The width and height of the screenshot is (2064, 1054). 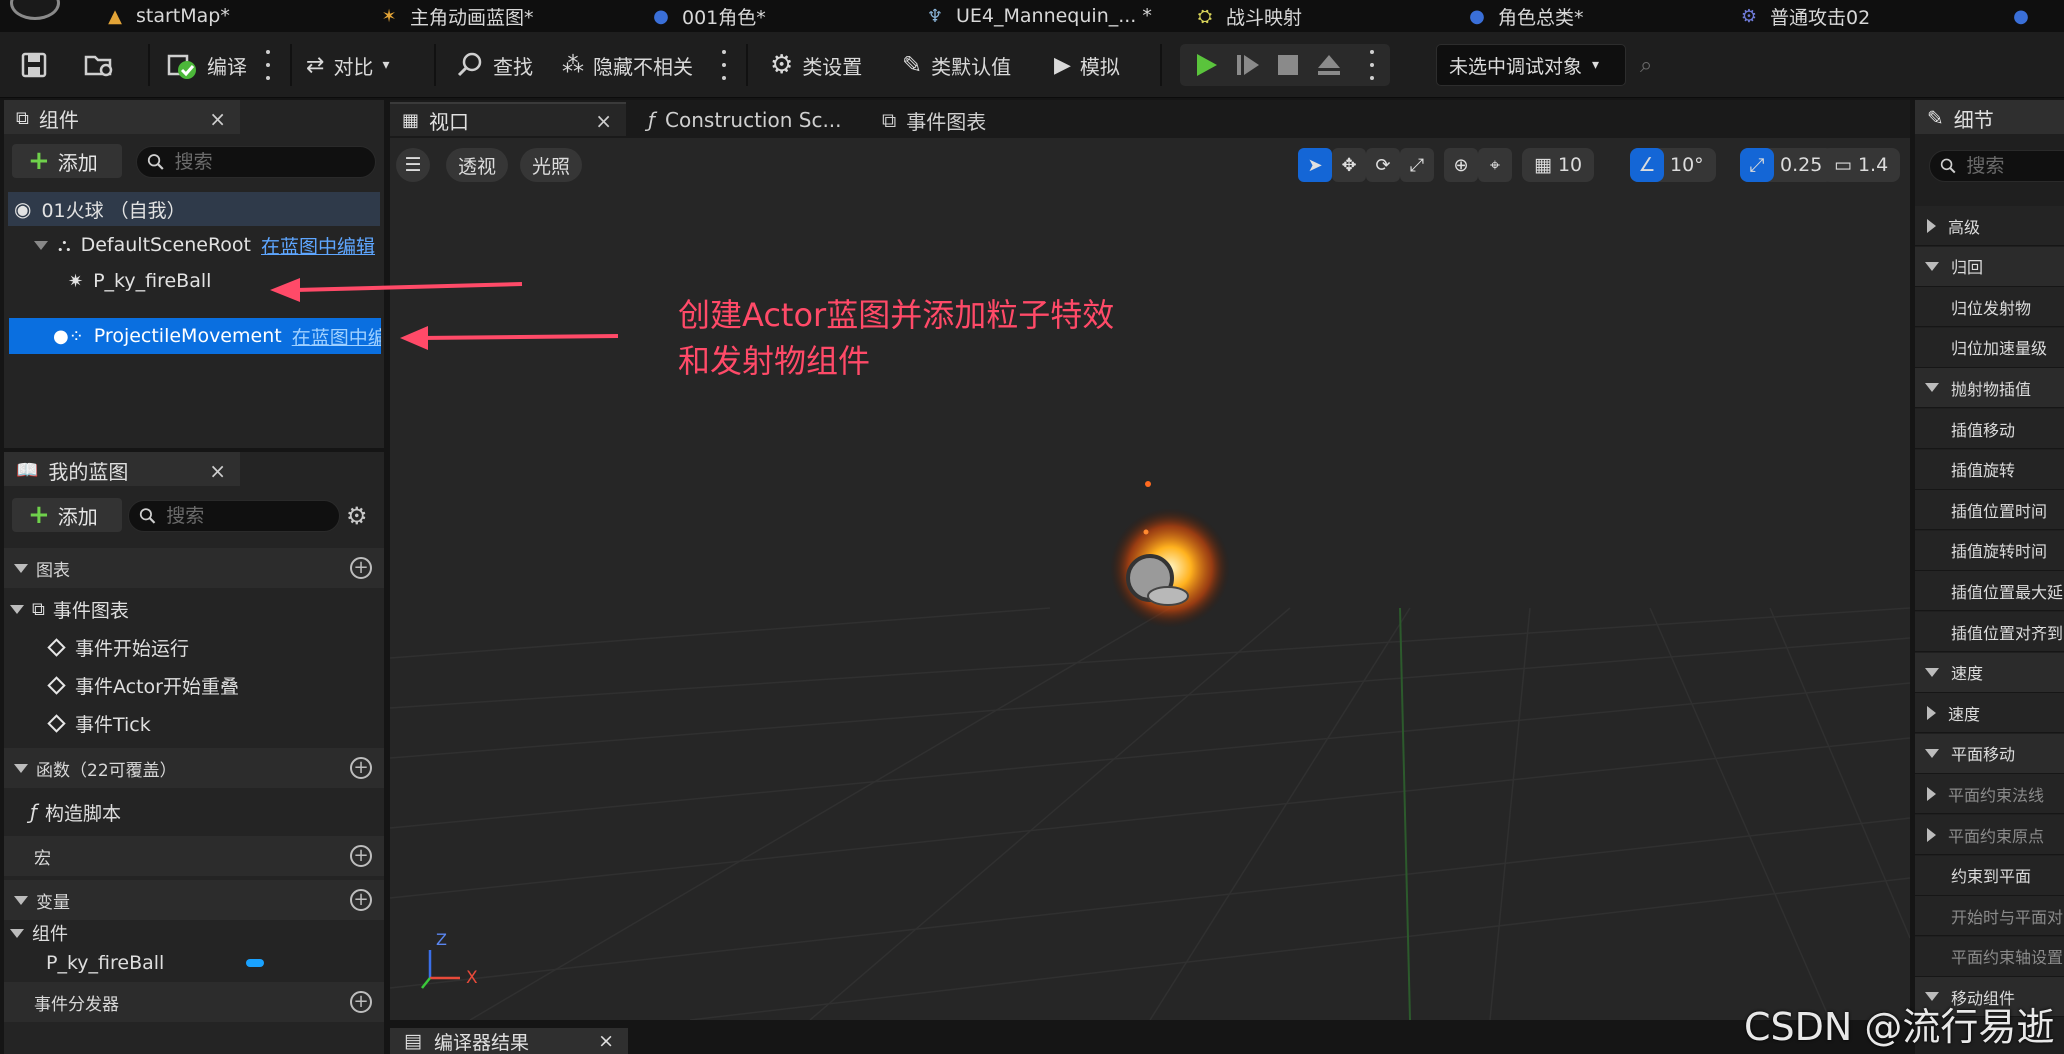 I want to click on details-property: 归位发射物, so click(x=1989, y=307).